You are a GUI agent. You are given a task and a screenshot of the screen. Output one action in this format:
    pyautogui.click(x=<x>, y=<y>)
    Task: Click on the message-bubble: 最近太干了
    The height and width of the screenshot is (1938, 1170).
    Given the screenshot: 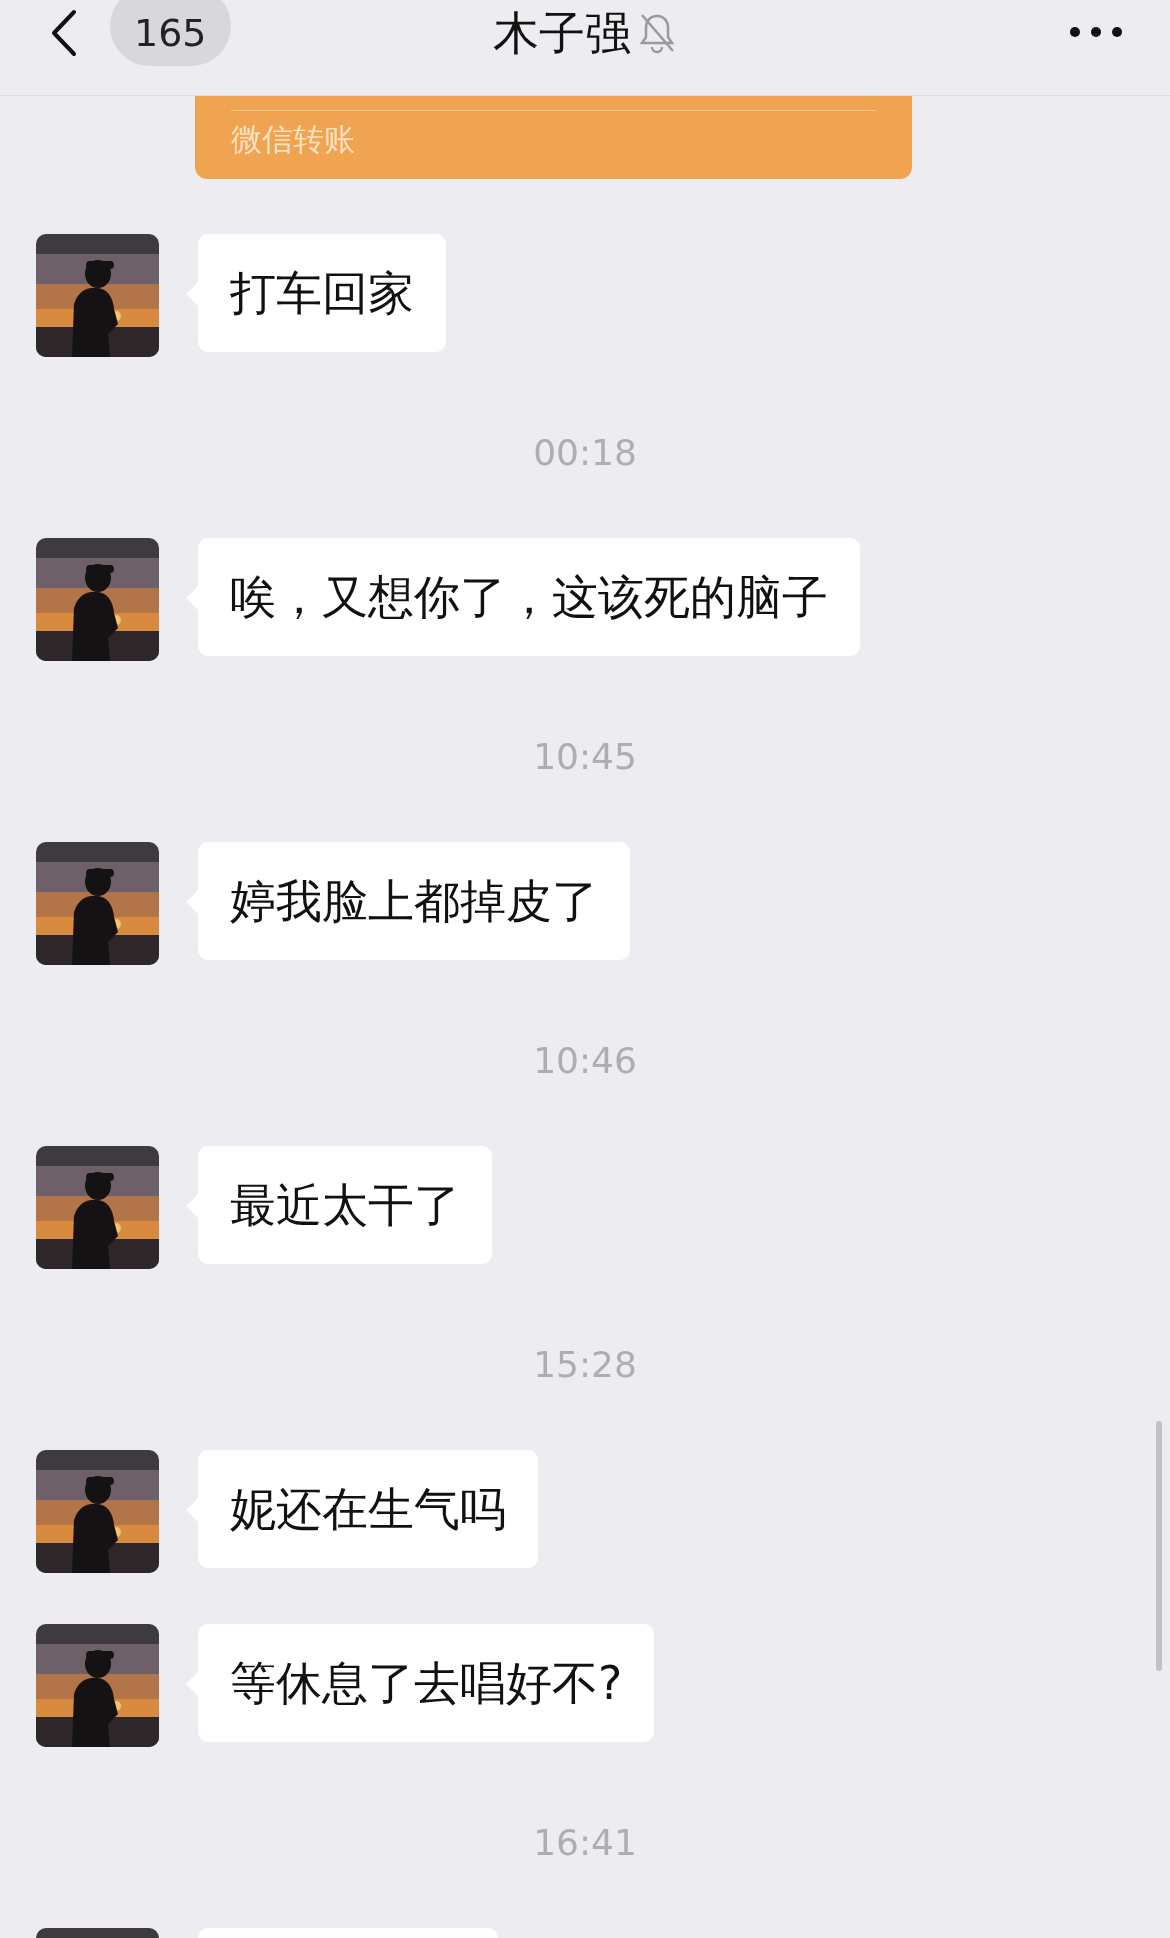 What is the action you would take?
    pyautogui.click(x=345, y=1205)
    